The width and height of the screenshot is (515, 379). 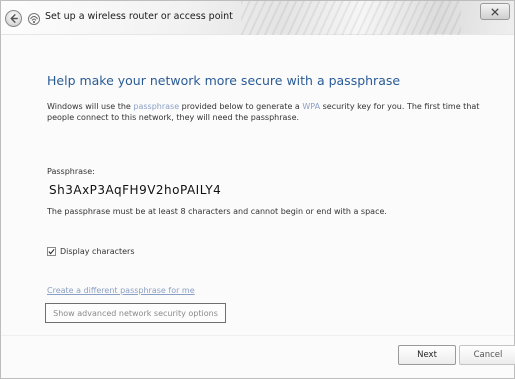 I want to click on description-part-1: Windows will use the, so click(x=90, y=106).